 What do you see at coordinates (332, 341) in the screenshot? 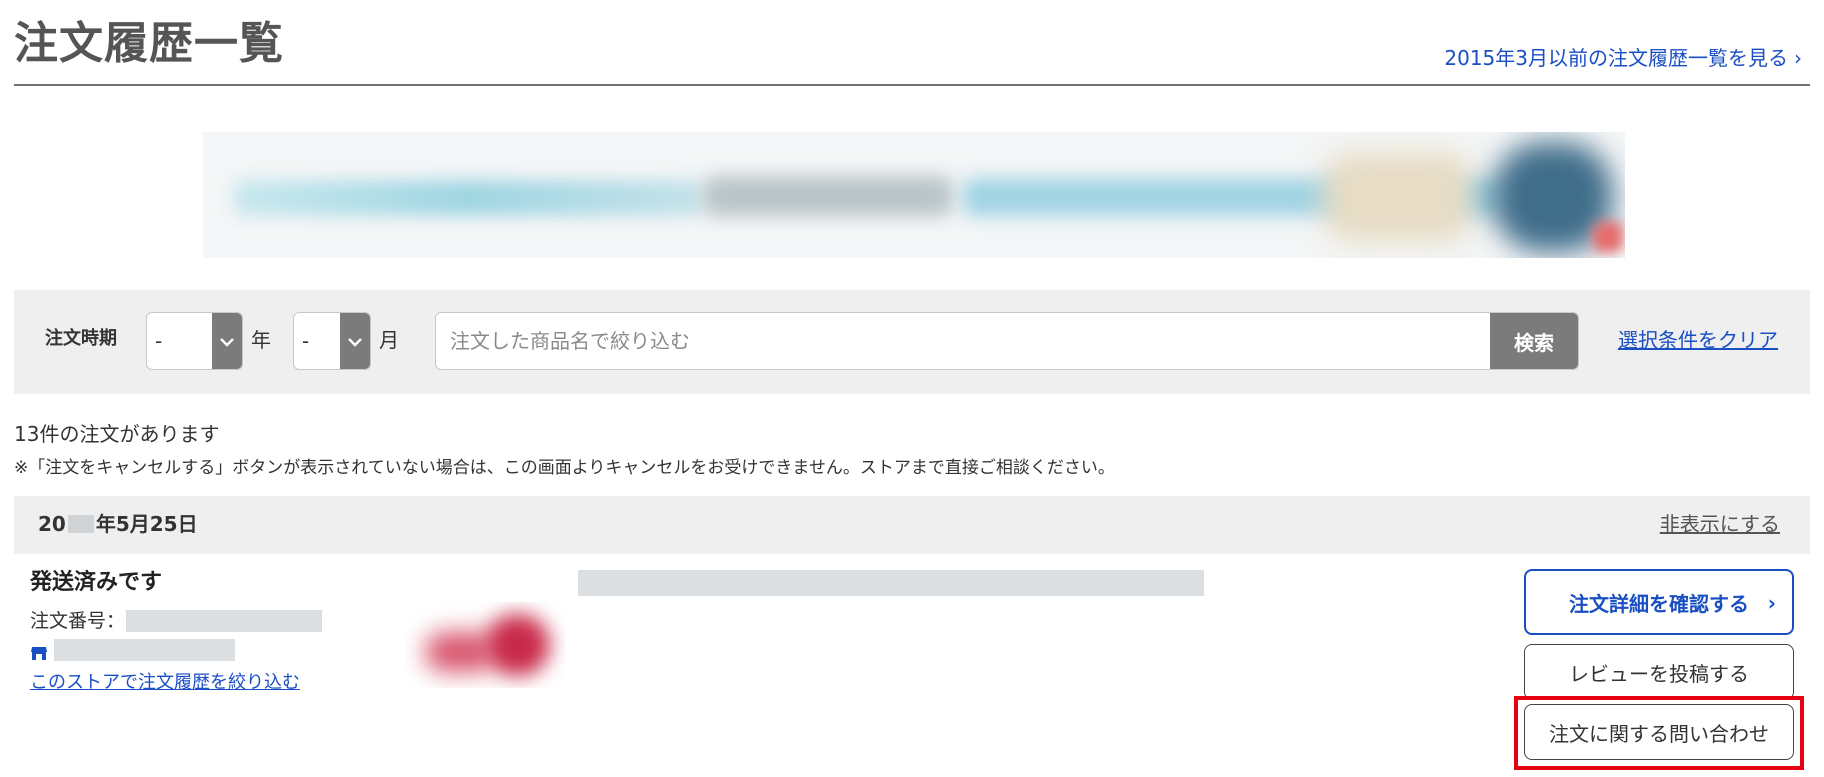
I see `month-select: -` at bounding box center [332, 341].